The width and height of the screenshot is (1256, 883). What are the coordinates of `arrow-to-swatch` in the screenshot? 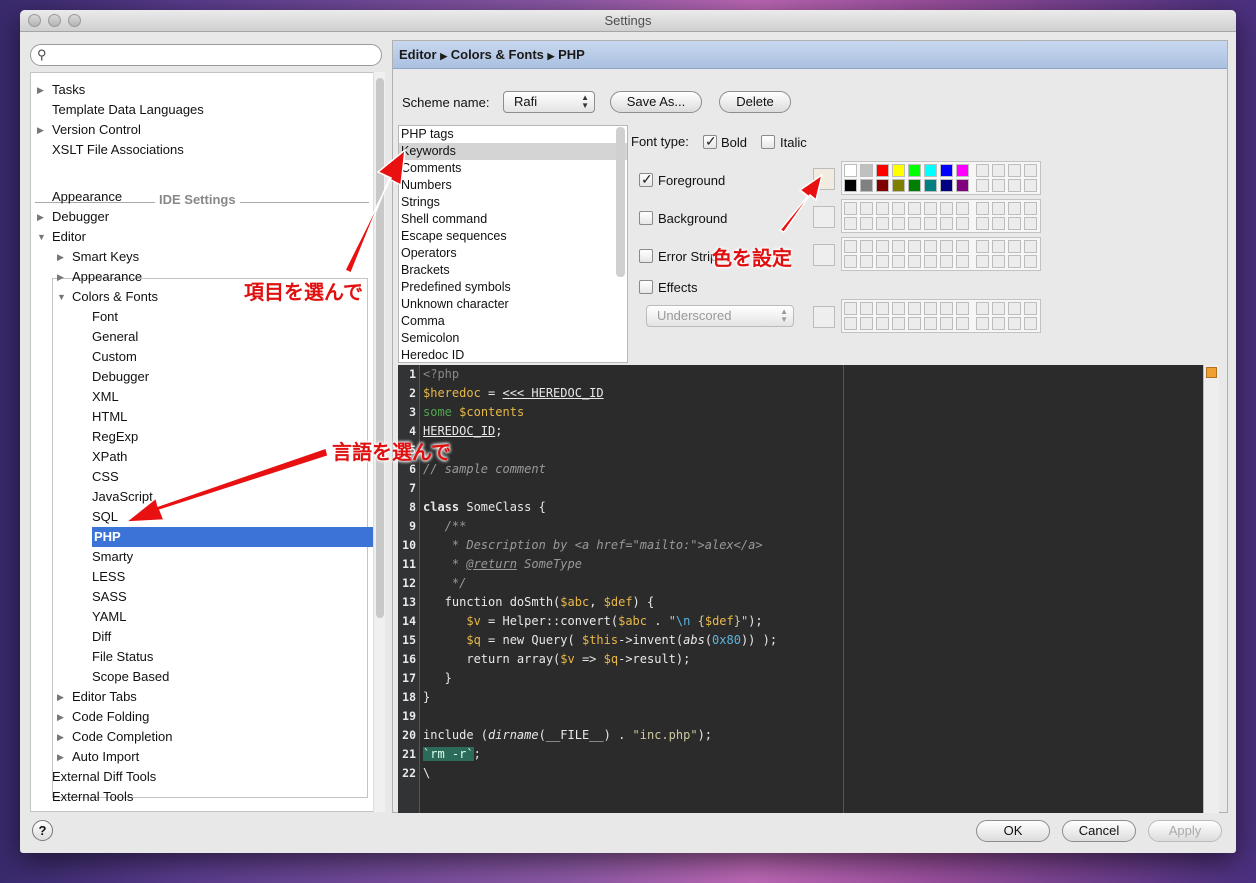 It's located at (801, 203).